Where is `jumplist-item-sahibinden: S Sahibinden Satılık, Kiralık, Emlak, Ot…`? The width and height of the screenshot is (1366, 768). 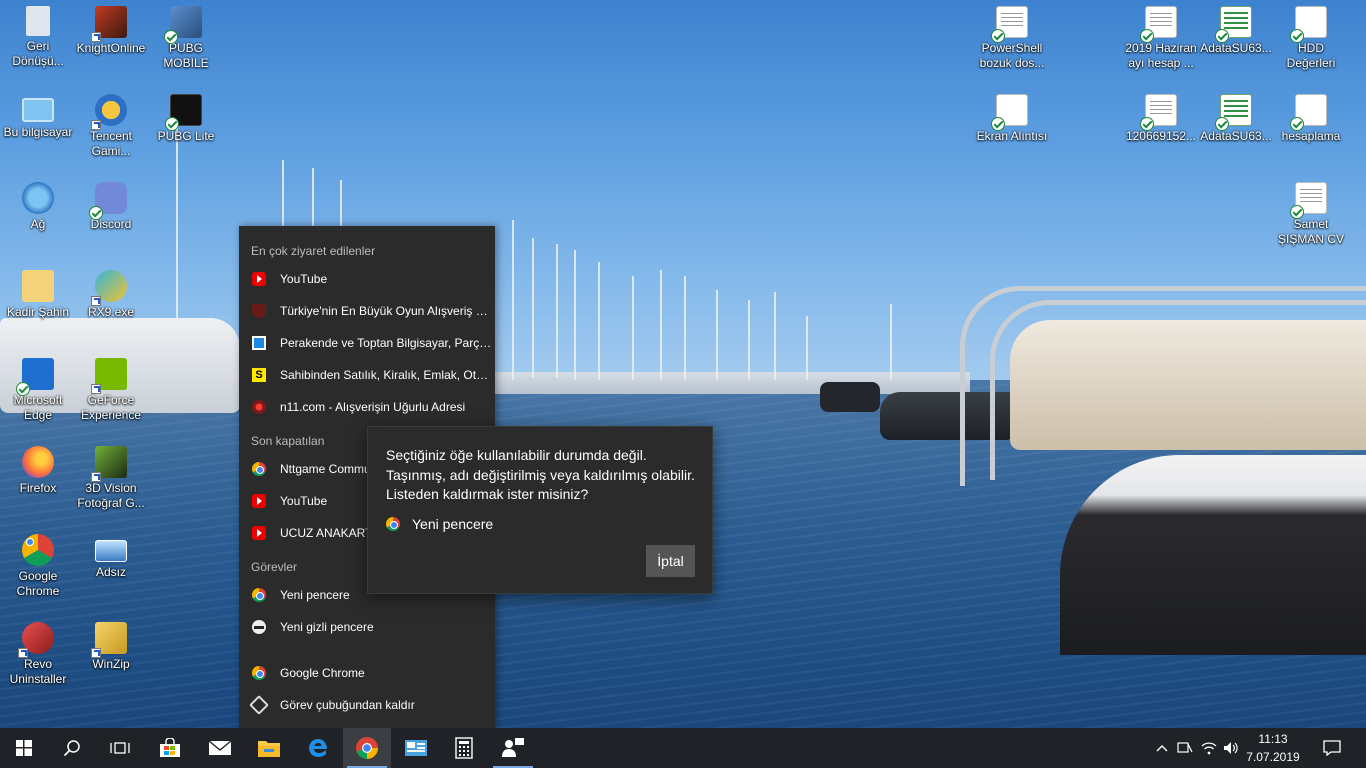 jumplist-item-sahibinden: S Sahibinden Satılık, Kiralık, Emlak, Ot… is located at coordinates (367, 375).